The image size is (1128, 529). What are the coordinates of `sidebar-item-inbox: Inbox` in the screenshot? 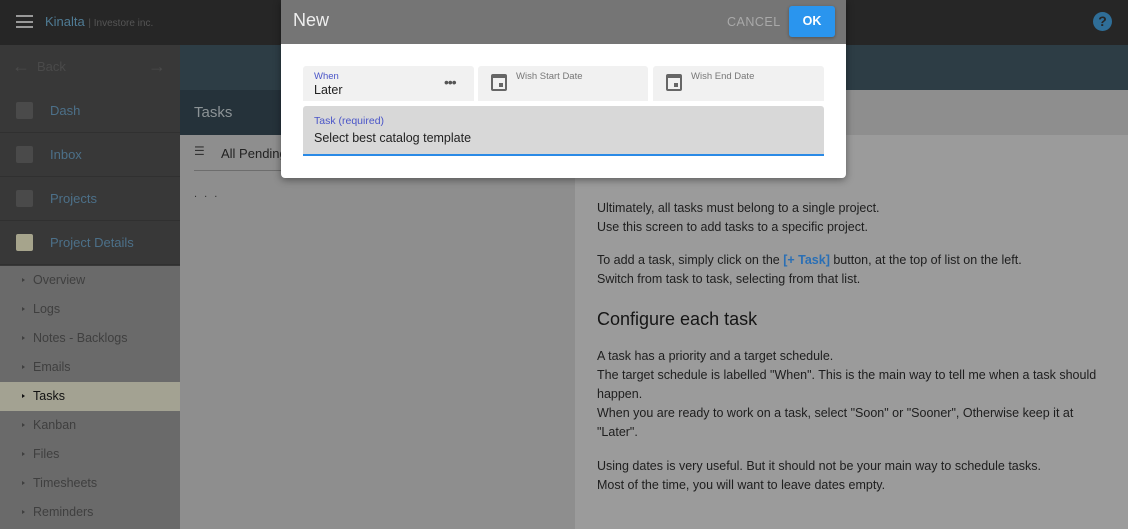 It's located at (90, 155).